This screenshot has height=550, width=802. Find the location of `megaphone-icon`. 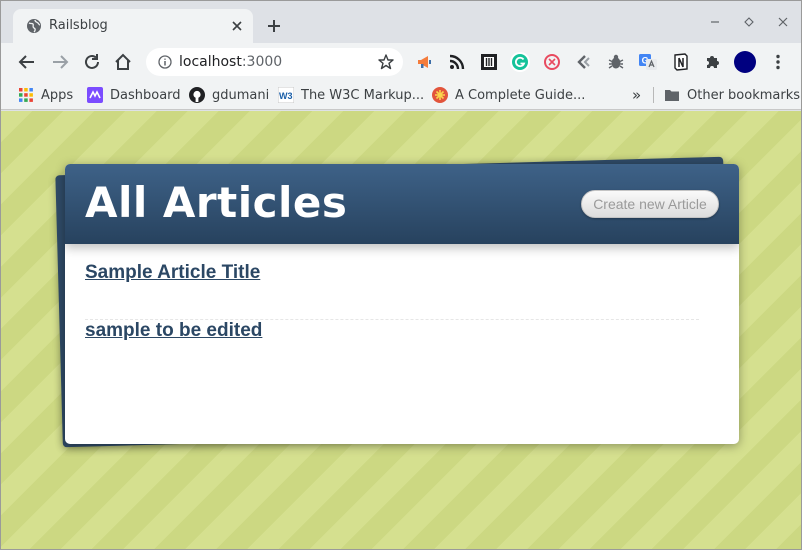

megaphone-icon is located at coordinates (425, 62).